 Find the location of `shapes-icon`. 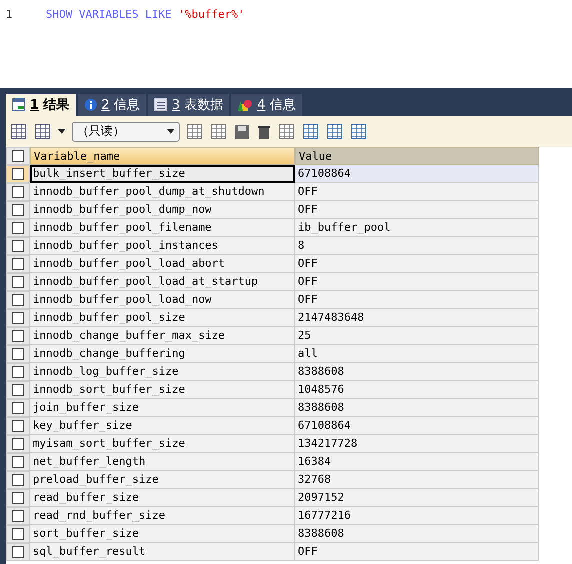

shapes-icon is located at coordinates (245, 105).